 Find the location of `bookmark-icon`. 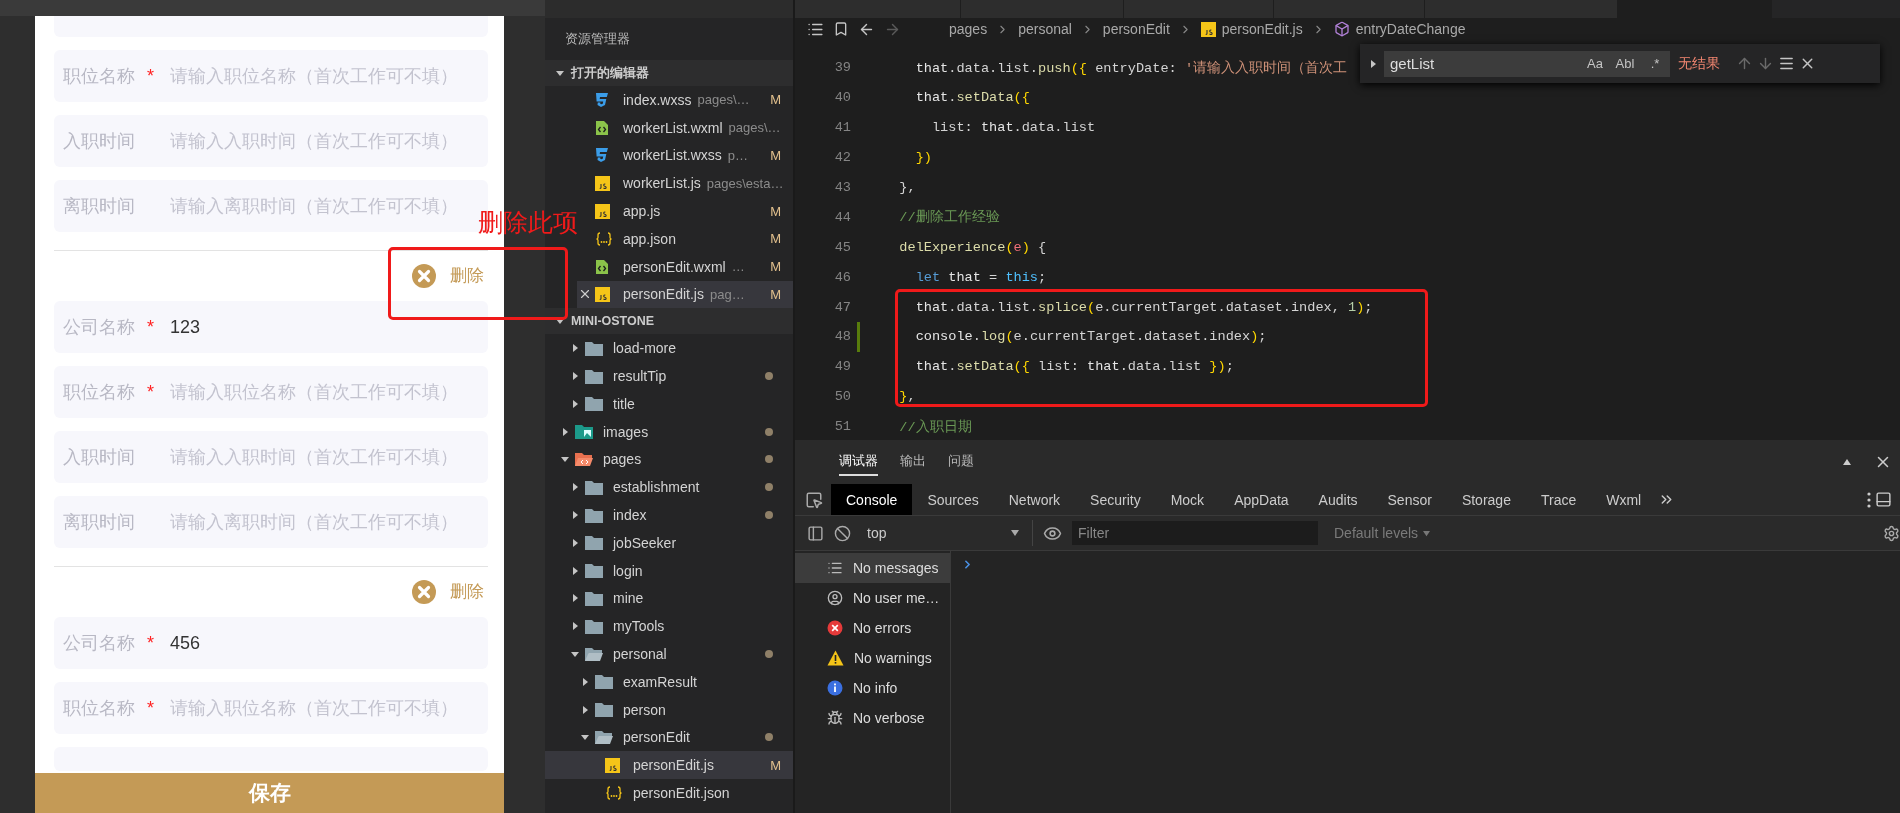

bookmark-icon is located at coordinates (841, 29).